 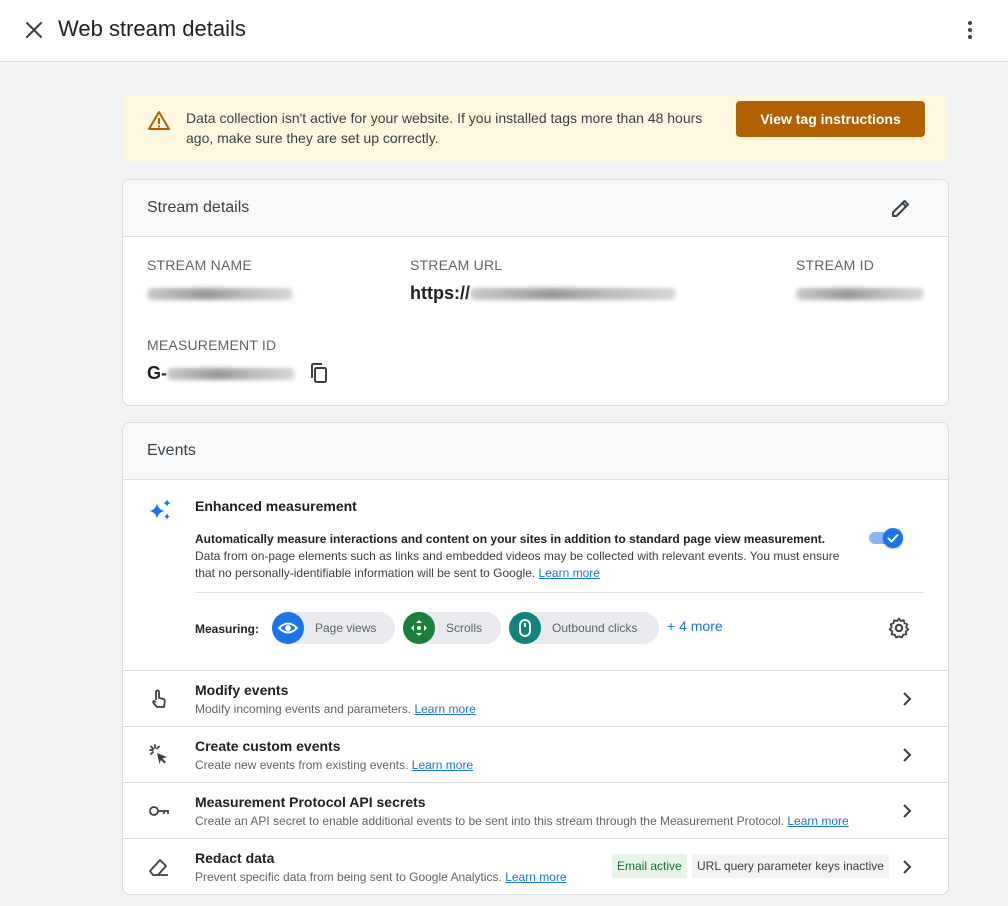 What do you see at coordinates (893, 538) in the screenshot?
I see `check-icon` at bounding box center [893, 538].